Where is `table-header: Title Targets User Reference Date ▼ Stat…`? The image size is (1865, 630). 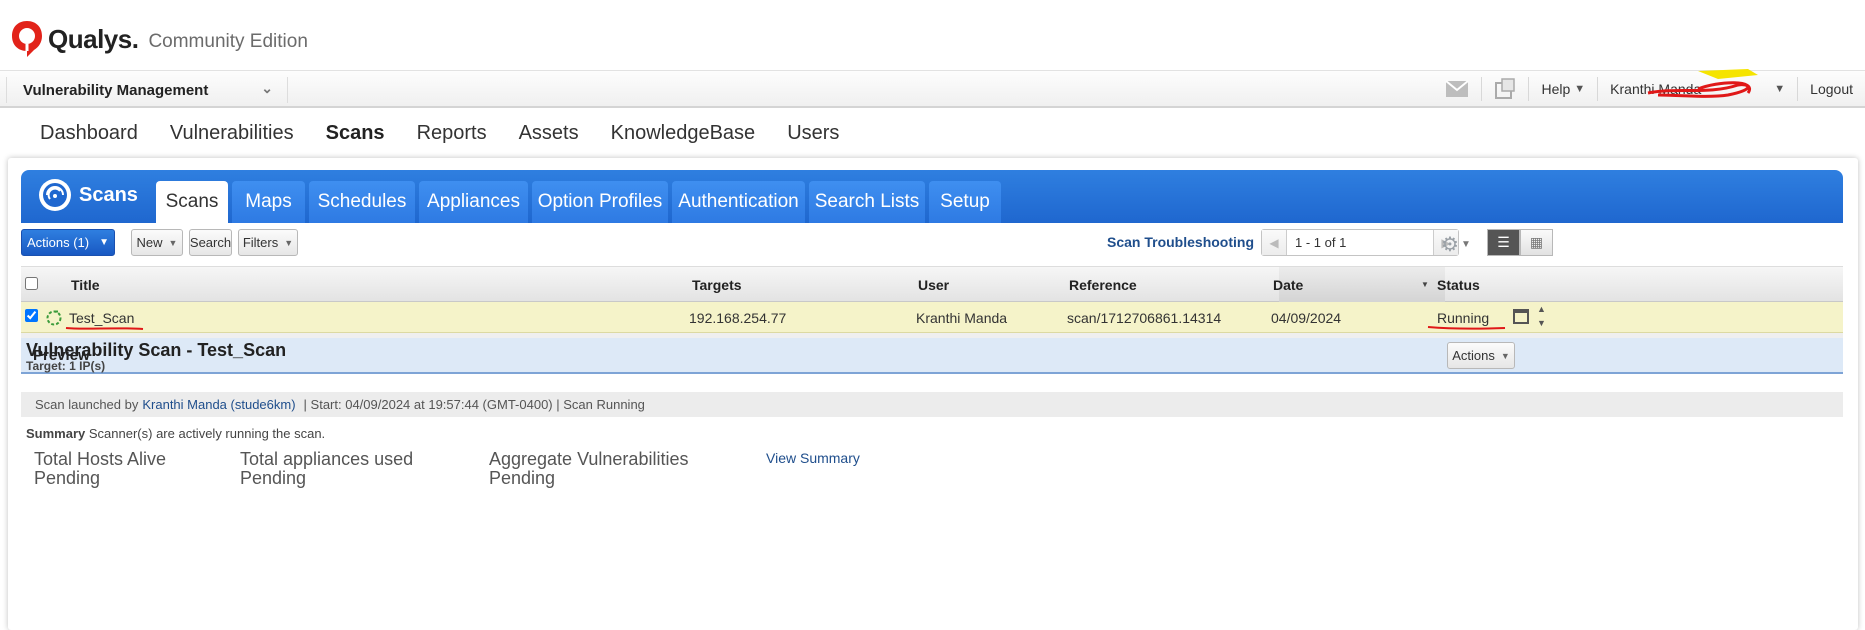 table-header: Title Targets User Reference Date ▼ Stat… is located at coordinates (932, 284).